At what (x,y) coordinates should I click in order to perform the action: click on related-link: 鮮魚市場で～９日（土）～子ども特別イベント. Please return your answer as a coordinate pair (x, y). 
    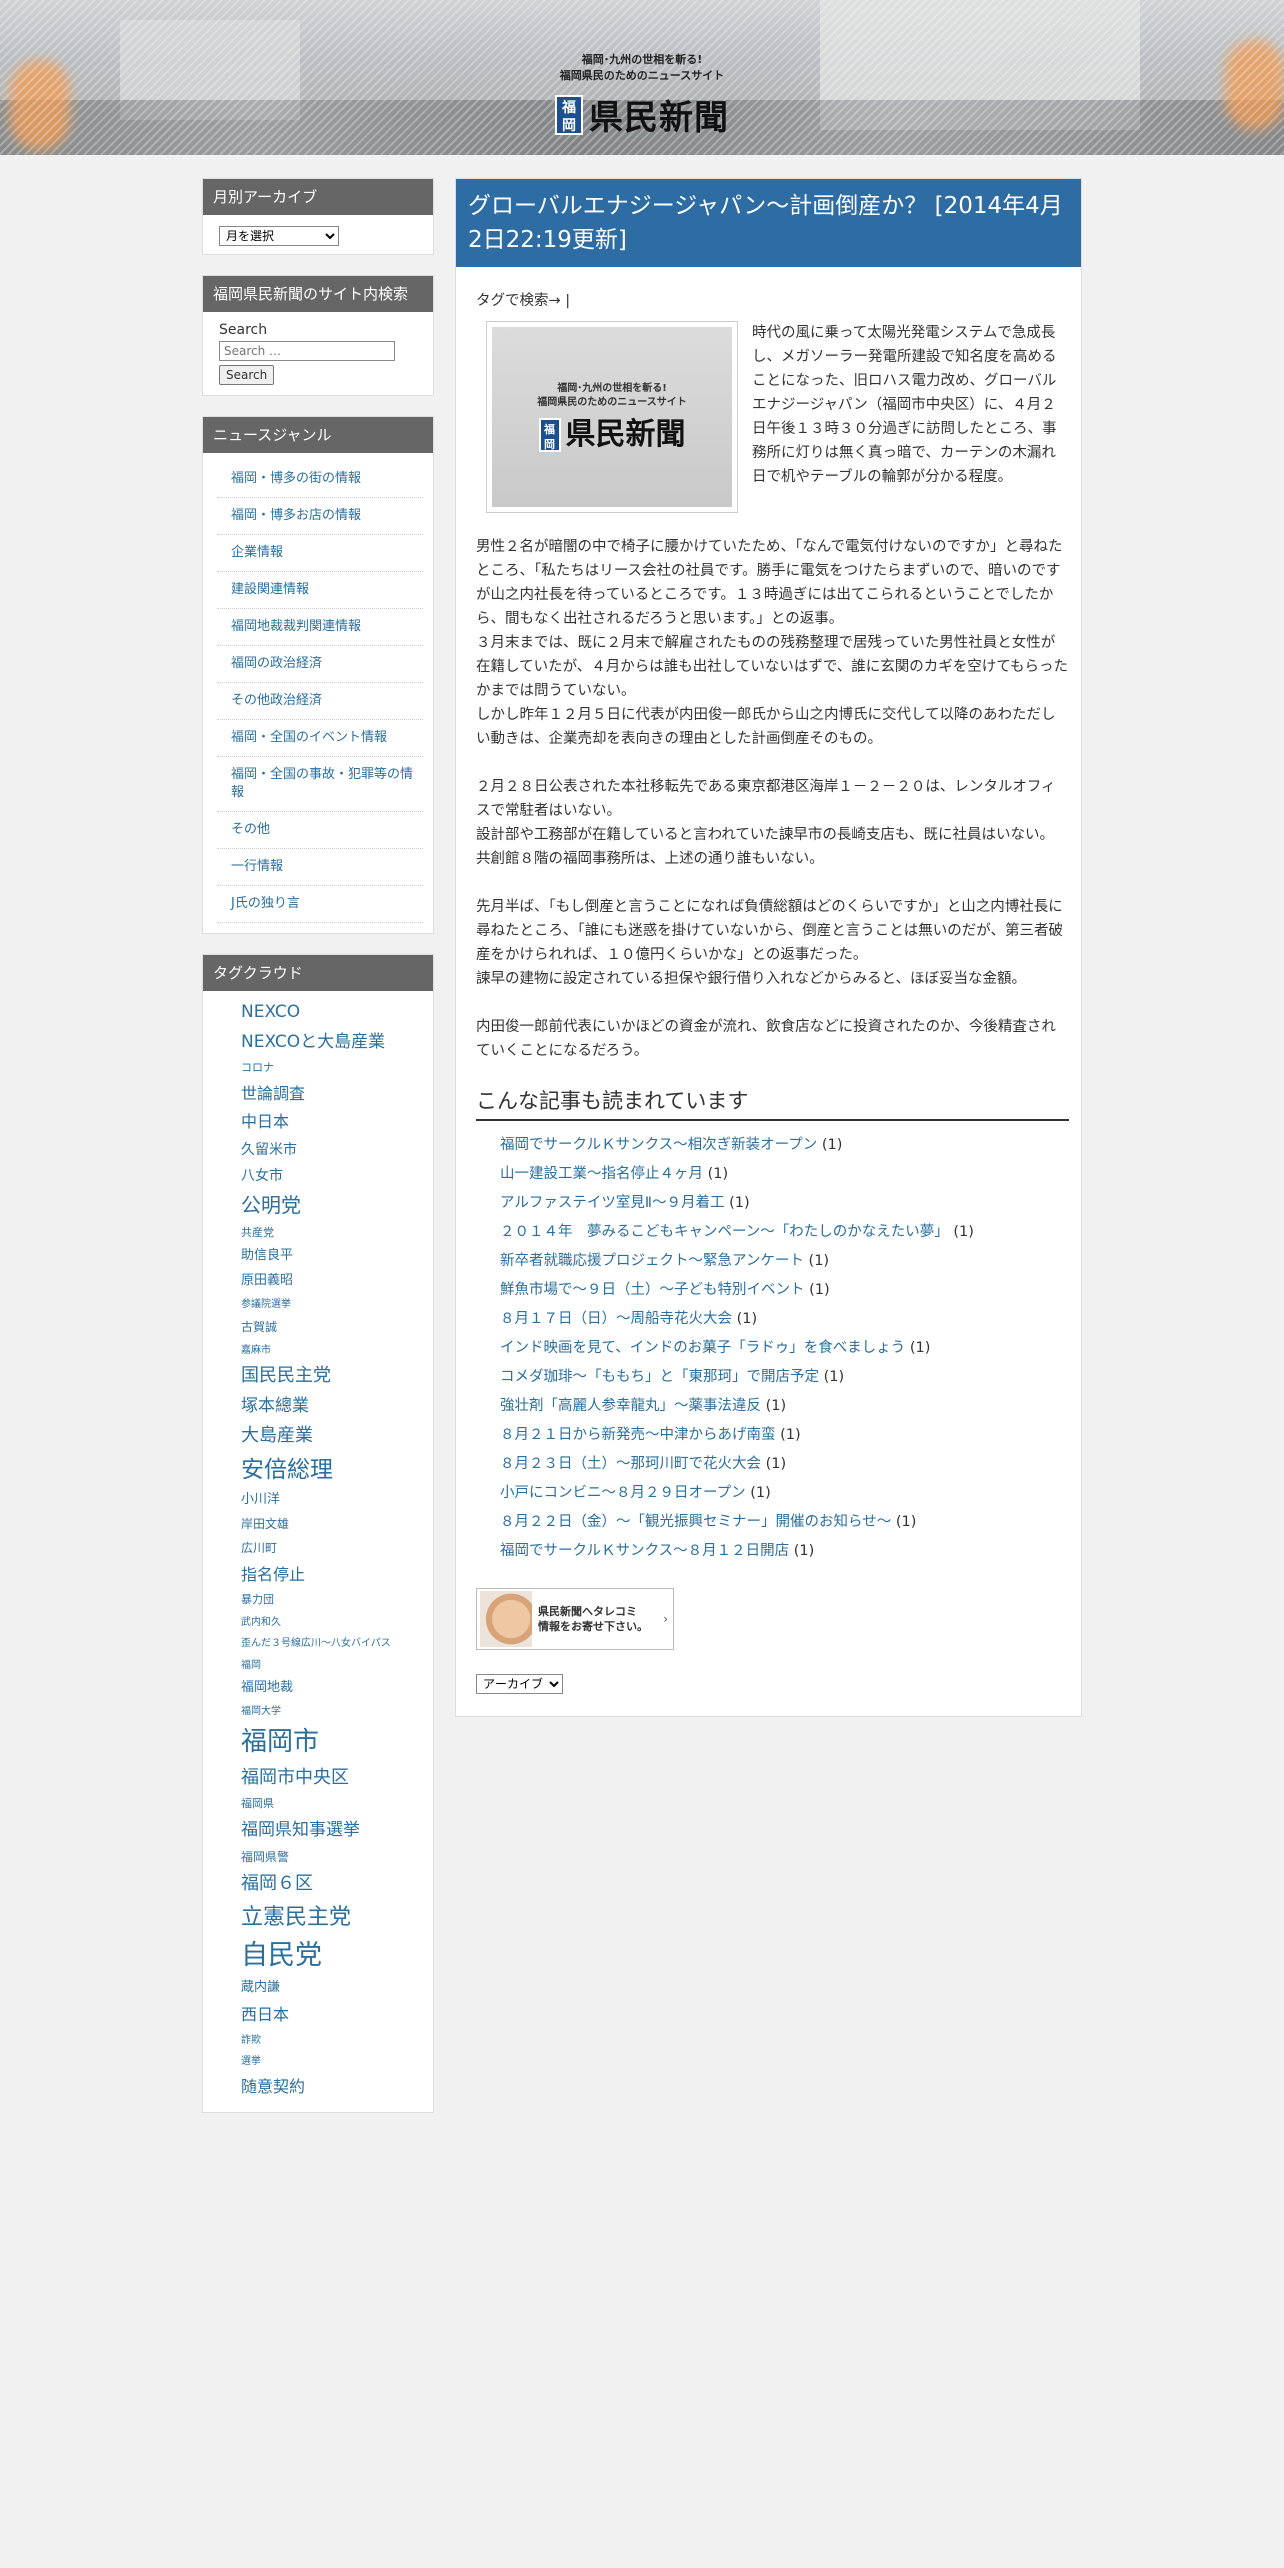
    Looking at the image, I should click on (652, 1290).